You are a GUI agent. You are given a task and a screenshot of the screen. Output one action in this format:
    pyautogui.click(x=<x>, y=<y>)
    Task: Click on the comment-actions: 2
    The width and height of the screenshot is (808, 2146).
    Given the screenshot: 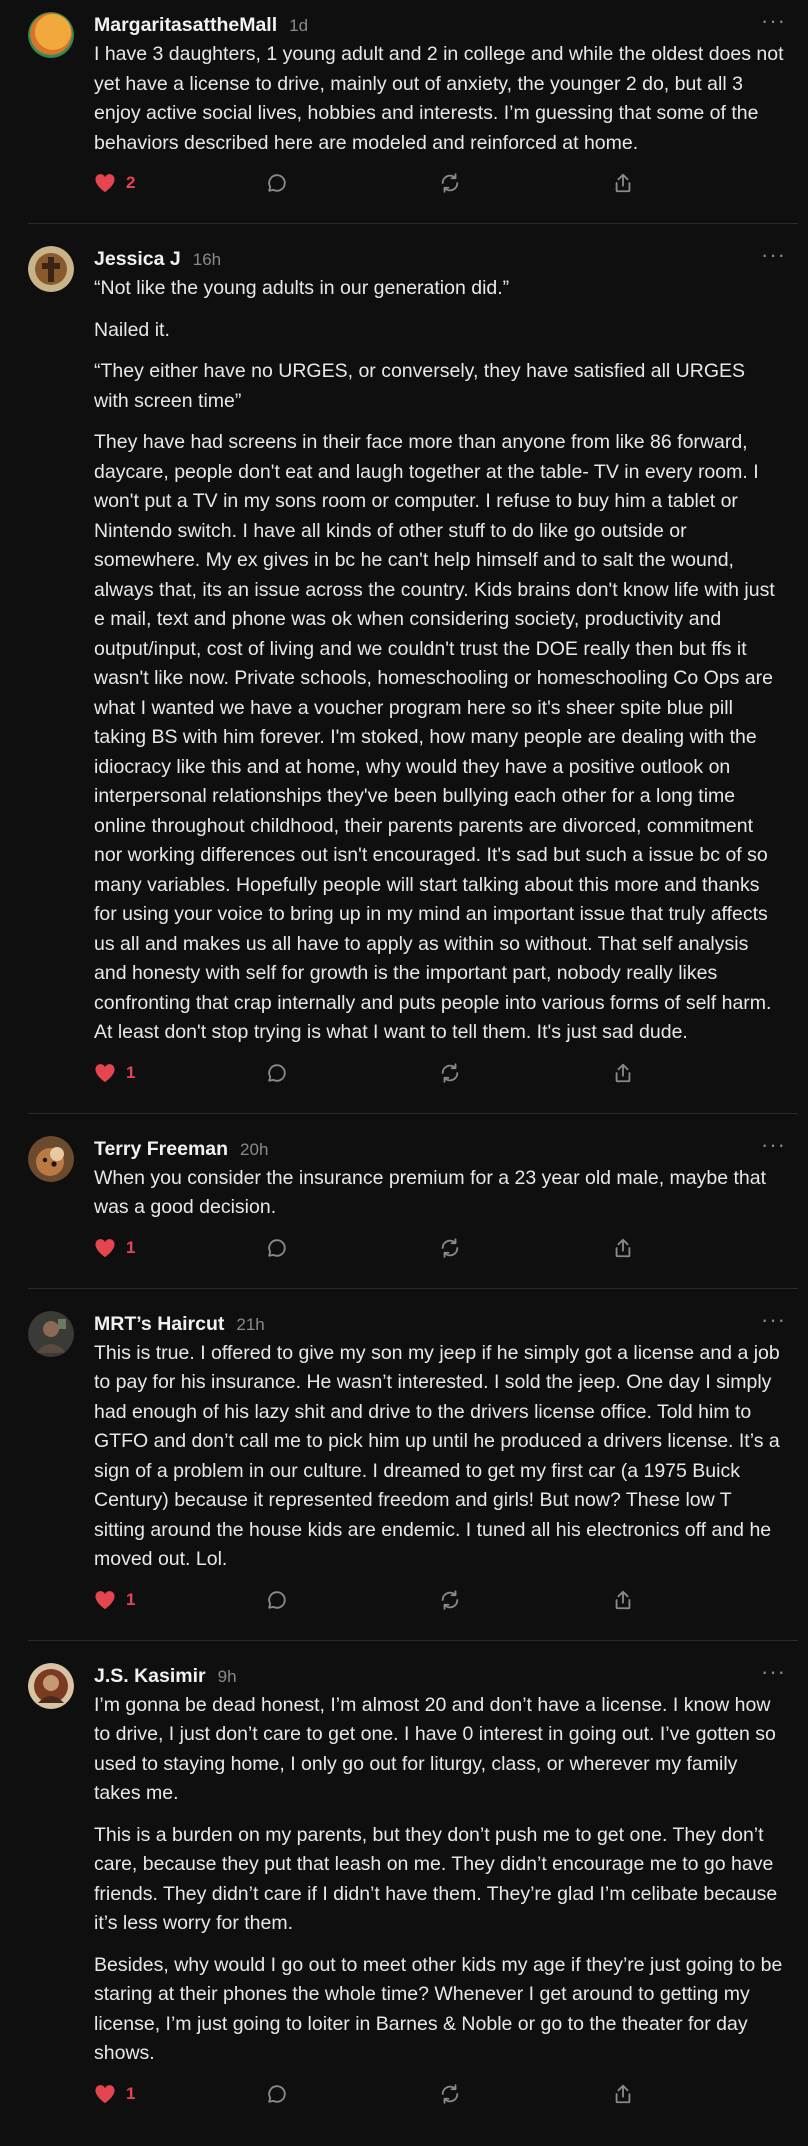 What is the action you would take?
    pyautogui.click(x=439, y=183)
    